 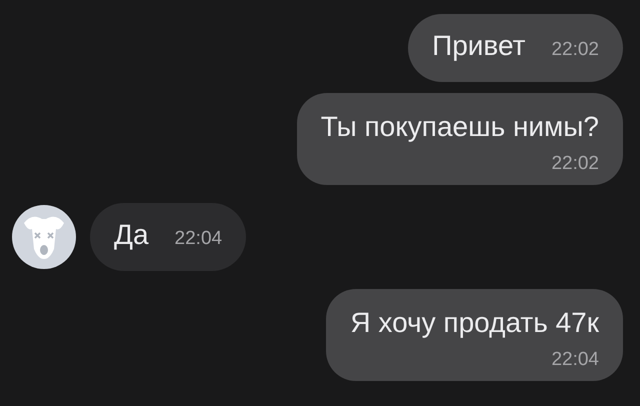 What do you see at coordinates (479, 46) in the screenshot?
I see `message-text: Привет` at bounding box center [479, 46].